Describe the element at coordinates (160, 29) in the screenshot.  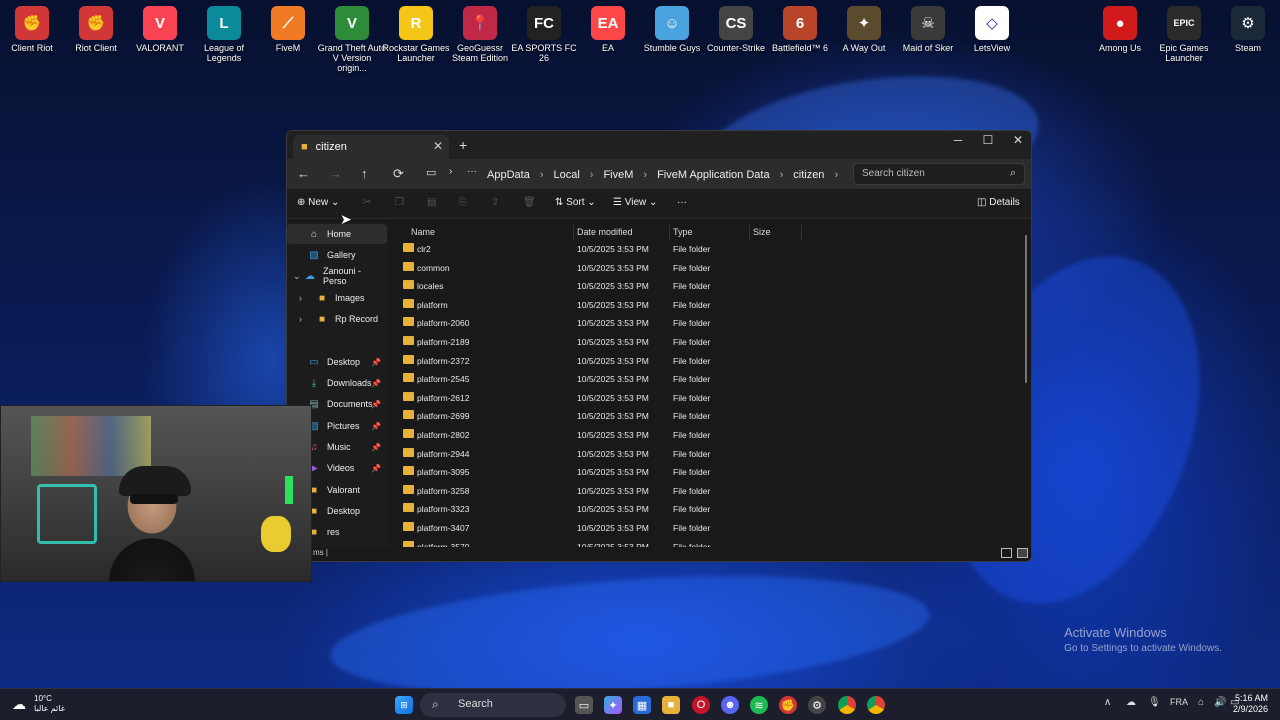
I see `desktop-shortcut: V VALORANT` at that location.